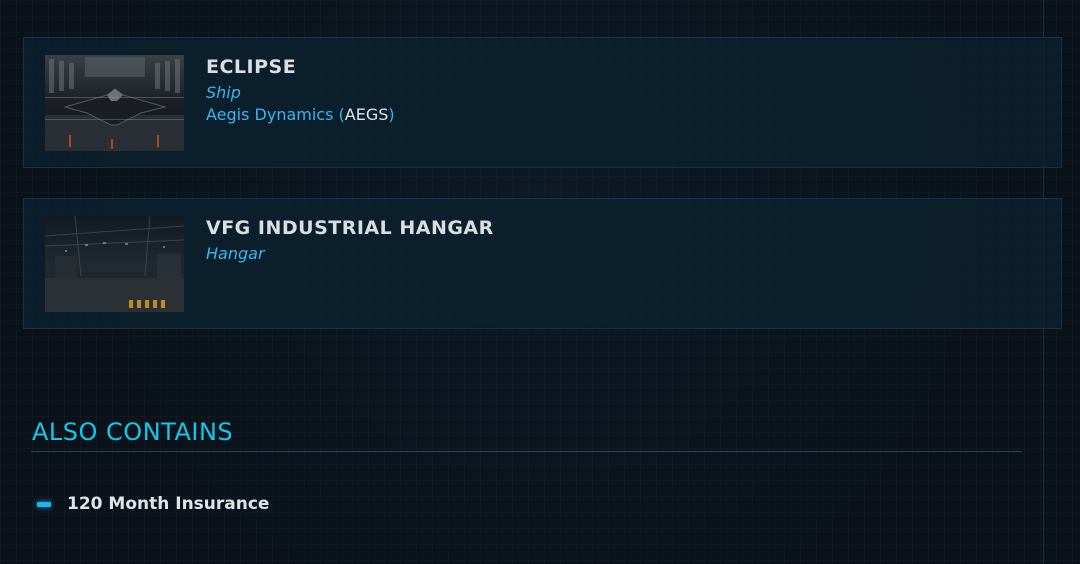 Image resolution: width=1080 pixels, height=564 pixels. I want to click on section-divider, so click(526, 451).